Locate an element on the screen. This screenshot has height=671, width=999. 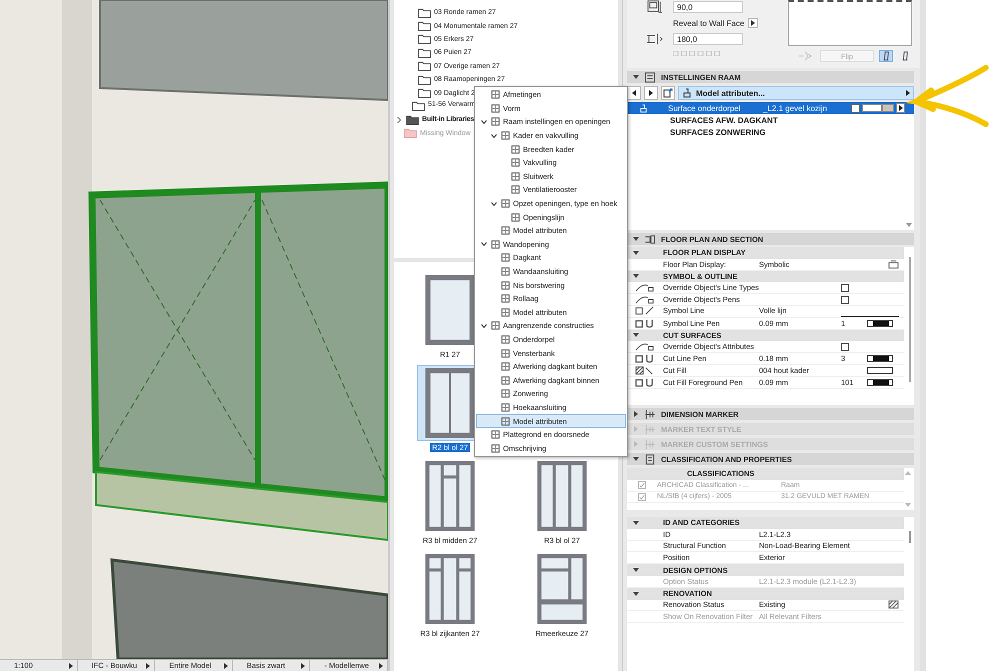
group-heading: SURFACES AFW. DAGKANT is located at coordinates (724, 120).